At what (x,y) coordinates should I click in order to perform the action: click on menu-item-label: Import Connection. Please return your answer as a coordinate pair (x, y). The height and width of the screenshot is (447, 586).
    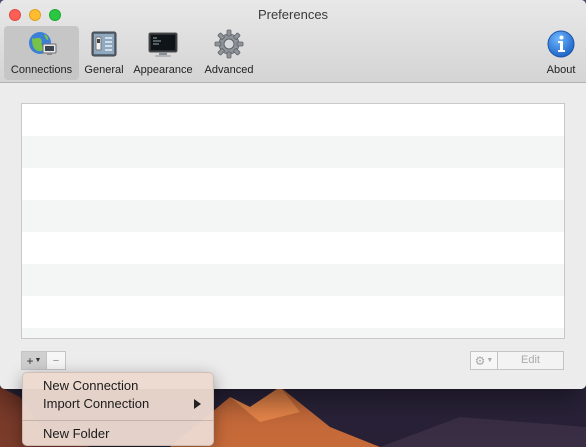
    Looking at the image, I should click on (96, 403).